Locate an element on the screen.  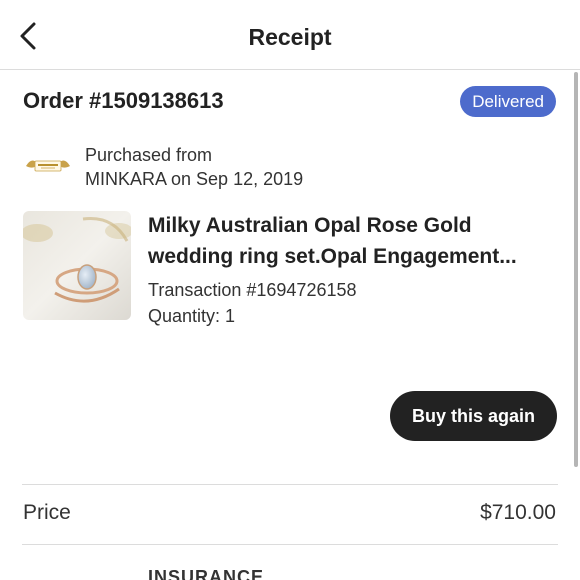
product-title-line1: Milky Australian Opal Rose Gold is located at coordinates (310, 225).